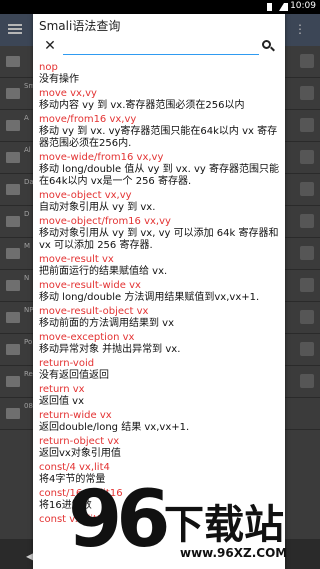 The width and height of the screenshot is (320, 569). What do you see at coordinates (62, 401) in the screenshot?
I see `opcode-description: 返回值 vx` at bounding box center [62, 401].